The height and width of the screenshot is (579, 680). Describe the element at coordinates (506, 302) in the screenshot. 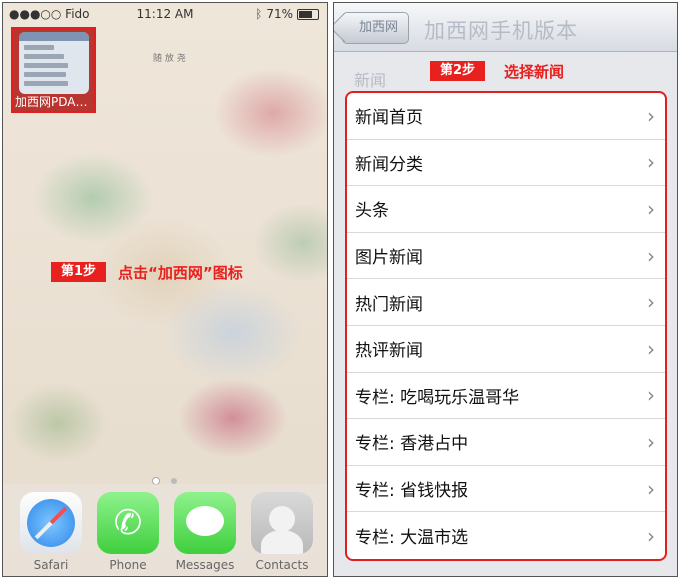

I see `list-item: 热门新闻 ›` at that location.